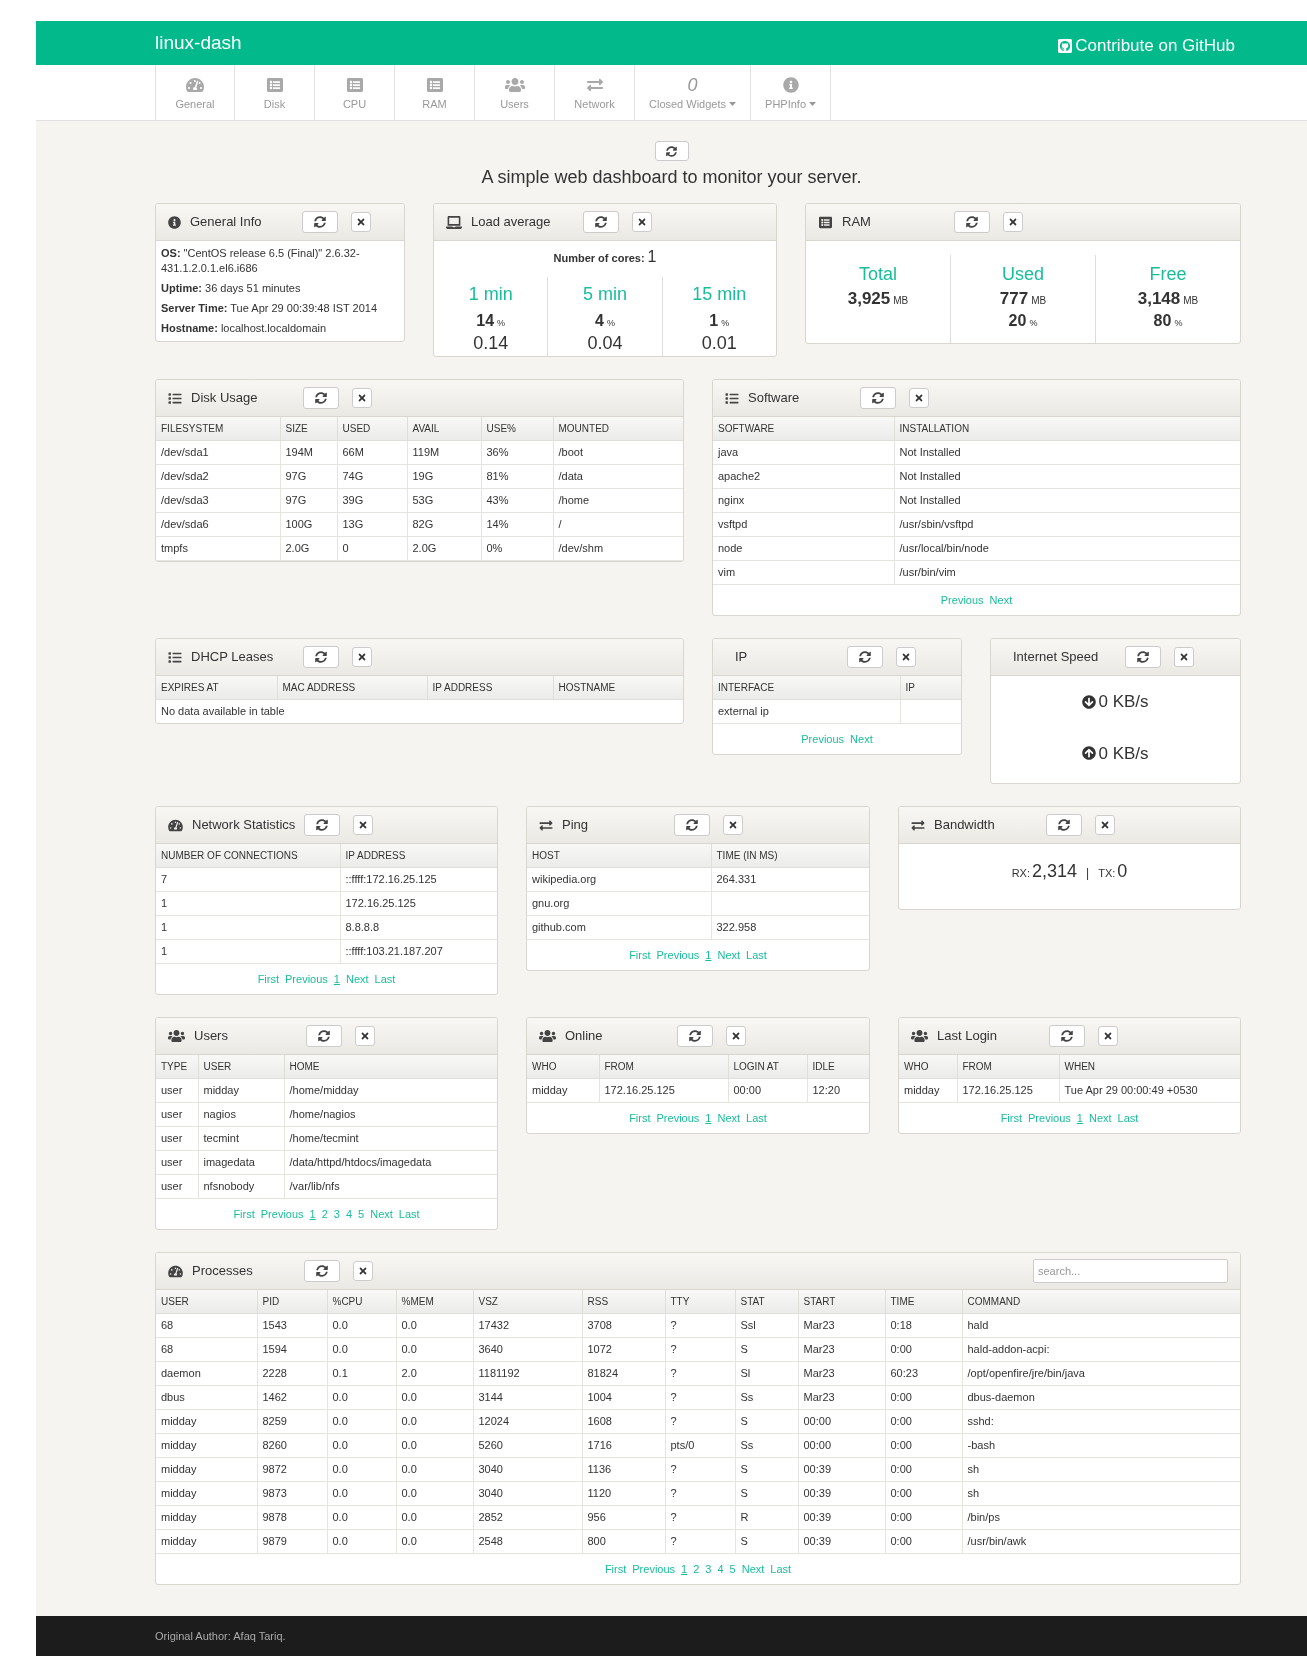 The height and width of the screenshot is (1656, 1307). Describe the element at coordinates (618, 500) in the screenshot. I see `table-cell: /home` at that location.